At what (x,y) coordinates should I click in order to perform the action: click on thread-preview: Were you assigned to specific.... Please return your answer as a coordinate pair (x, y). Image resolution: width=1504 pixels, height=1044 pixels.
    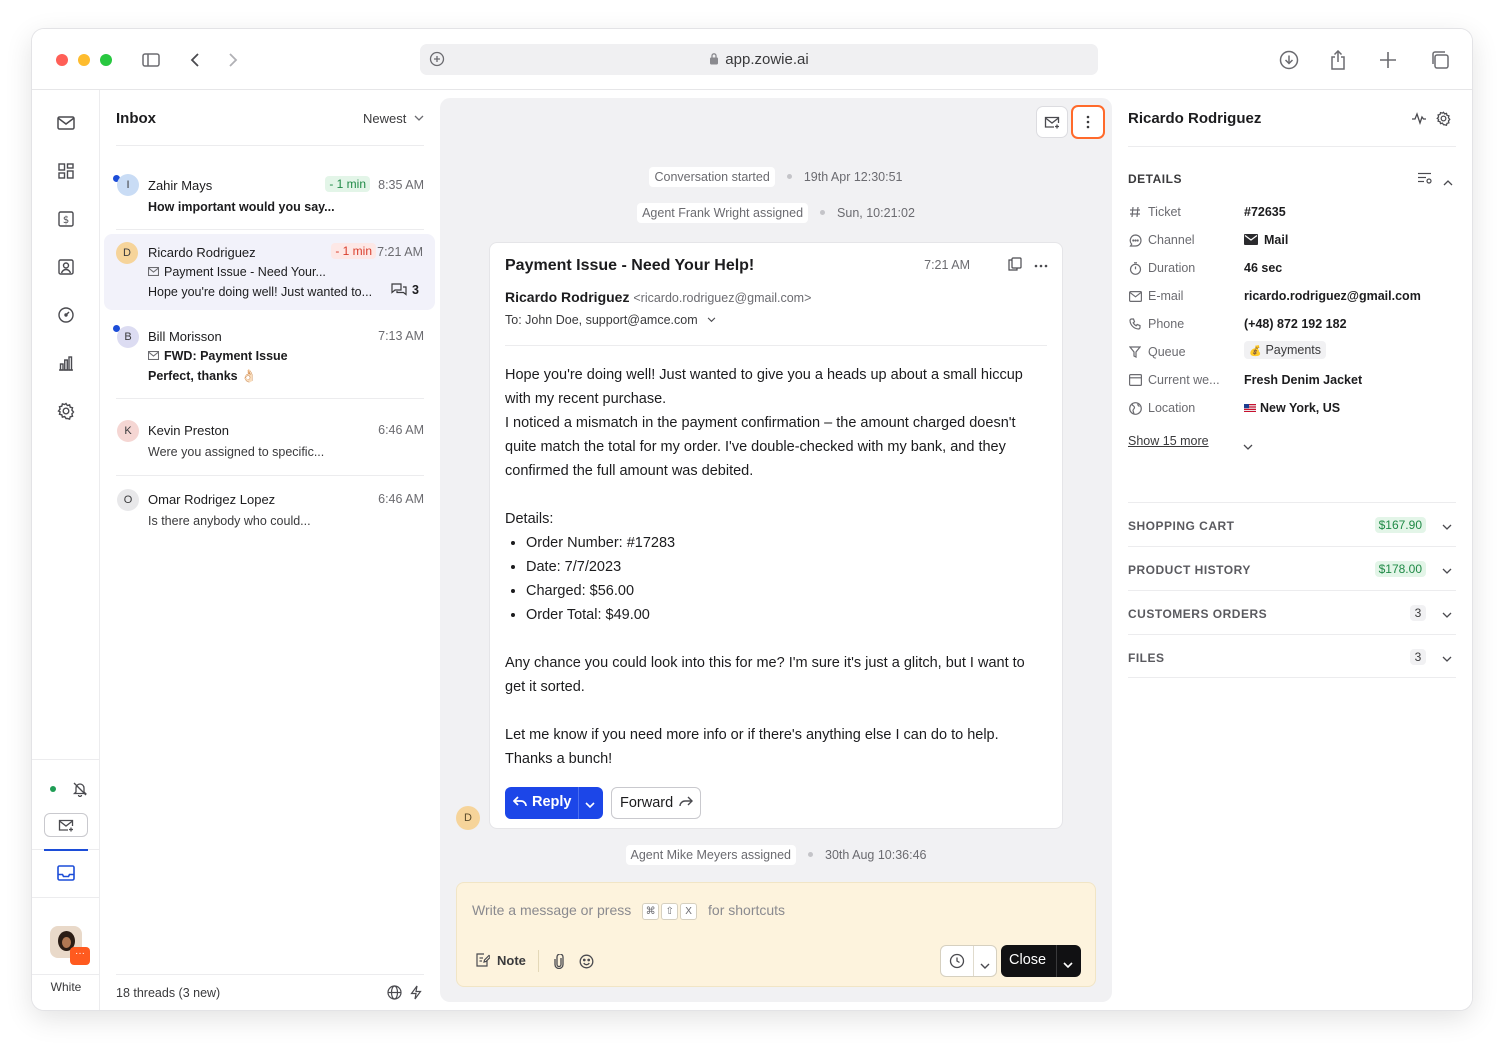
    Looking at the image, I should click on (236, 452).